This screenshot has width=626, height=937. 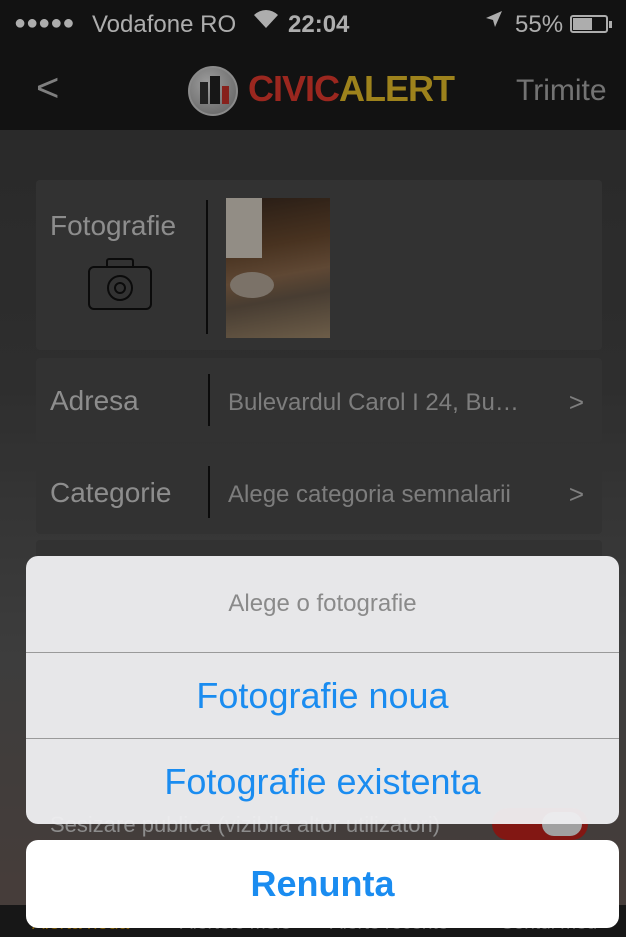 What do you see at coordinates (322, 696) in the screenshot?
I see `new-photo-button: Fotografie noua` at bounding box center [322, 696].